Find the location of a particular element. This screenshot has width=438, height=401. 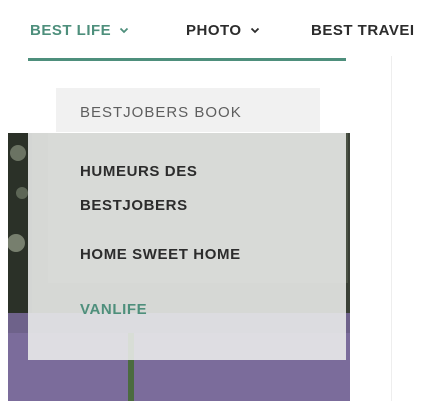

dropdown-item-label: HUMEURS DES BESTJOBERS is located at coordinates (139, 188).